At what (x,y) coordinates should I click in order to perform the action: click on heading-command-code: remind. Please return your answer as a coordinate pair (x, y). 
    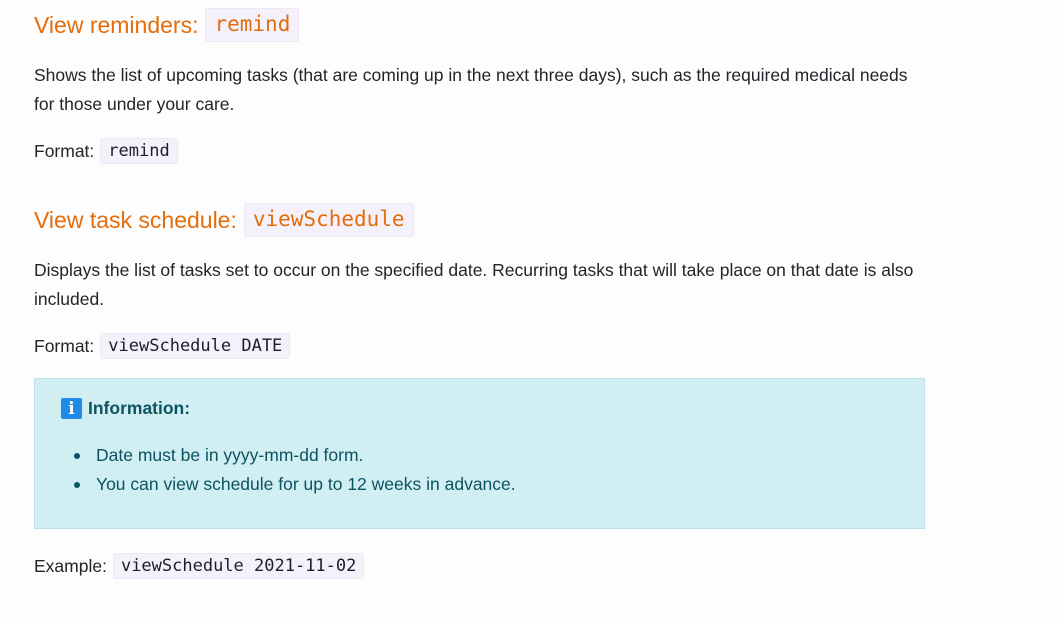
    Looking at the image, I should click on (252, 25).